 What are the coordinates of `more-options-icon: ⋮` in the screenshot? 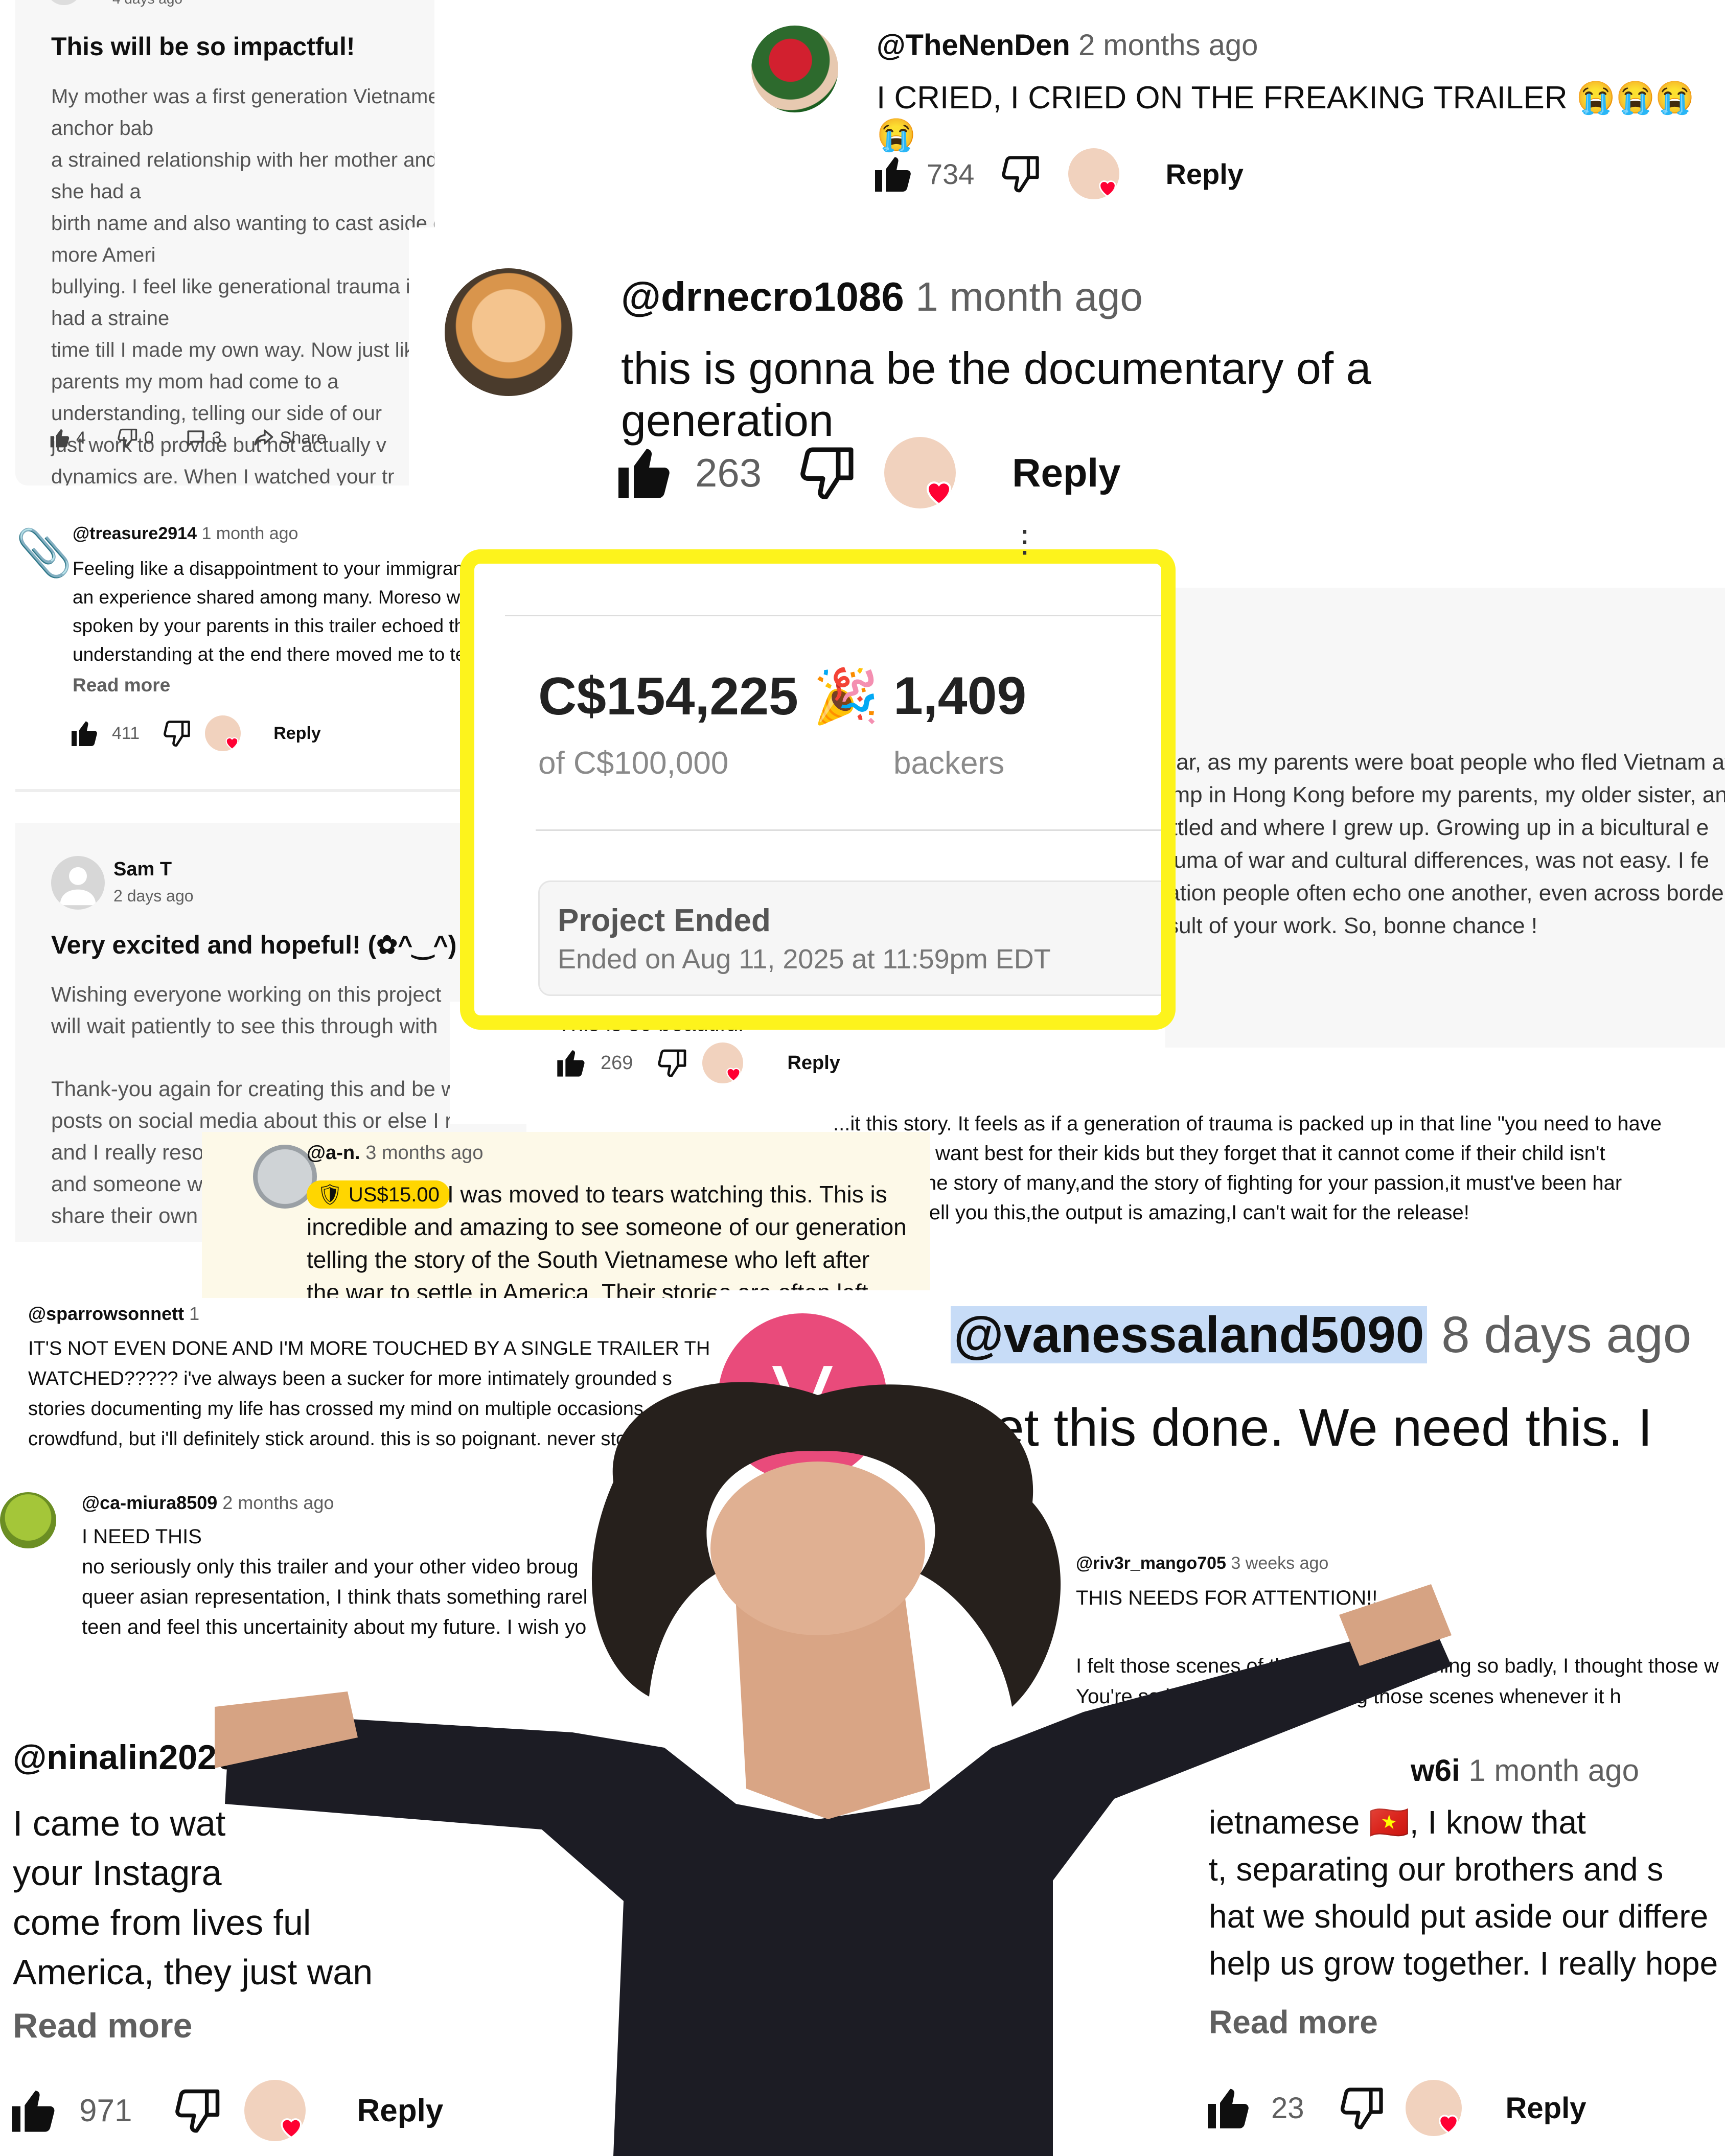 It's located at (1024, 542).